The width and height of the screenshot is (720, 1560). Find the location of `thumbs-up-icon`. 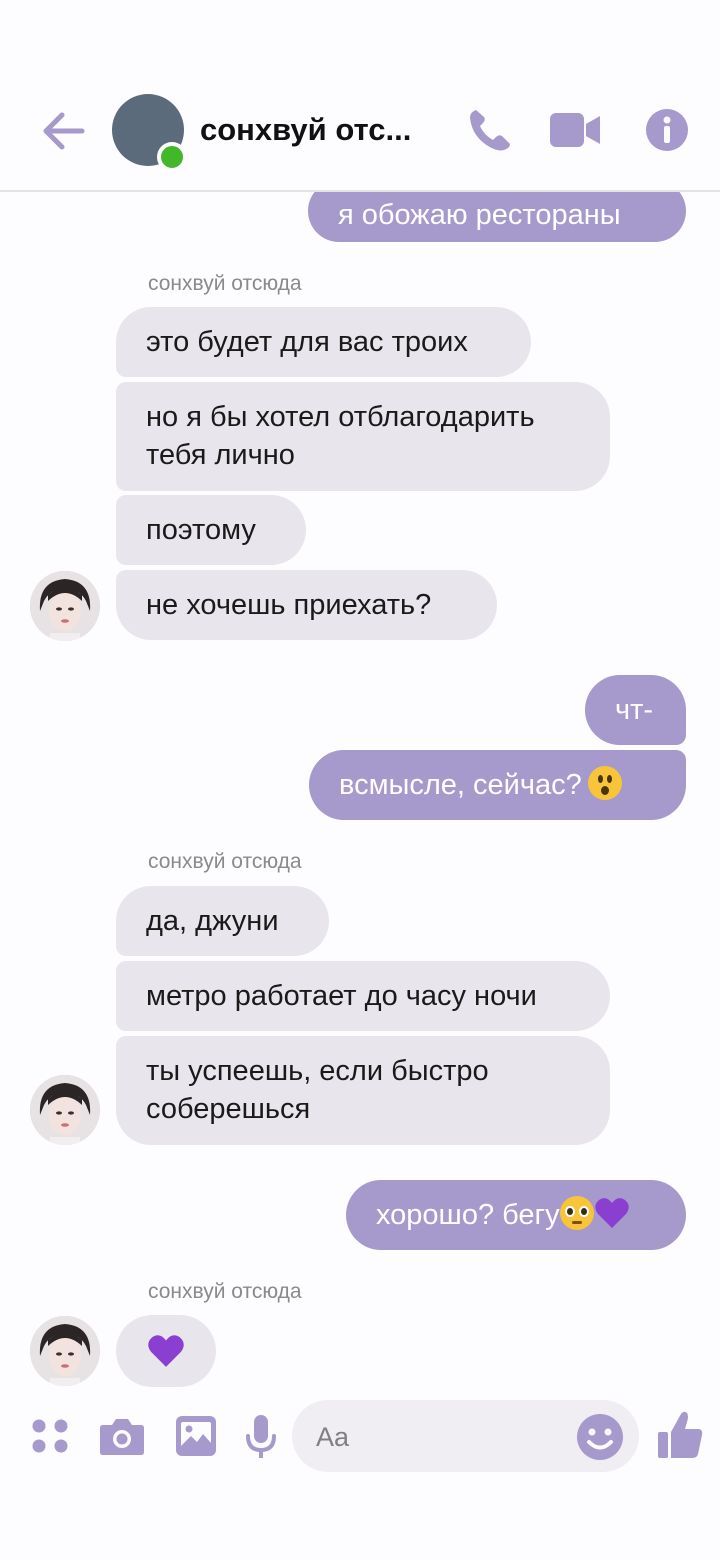

thumbs-up-icon is located at coordinates (680, 1435).